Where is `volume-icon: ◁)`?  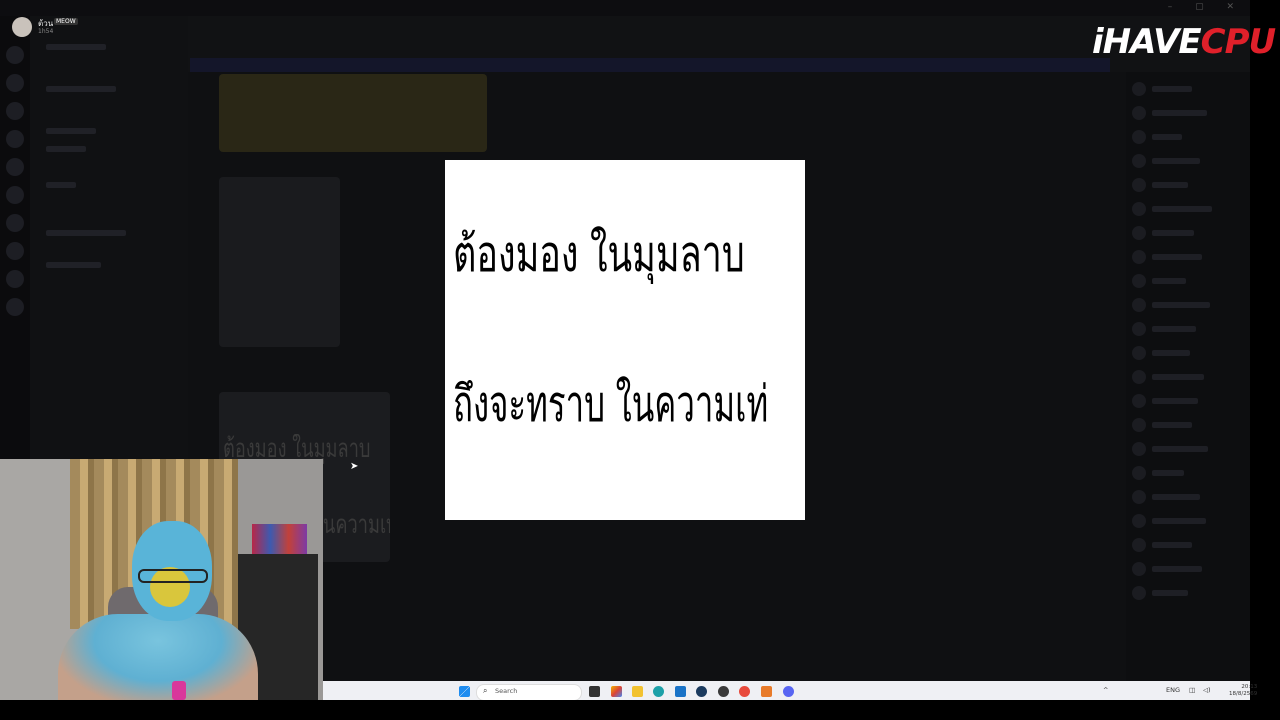 volume-icon: ◁) is located at coordinates (1207, 690).